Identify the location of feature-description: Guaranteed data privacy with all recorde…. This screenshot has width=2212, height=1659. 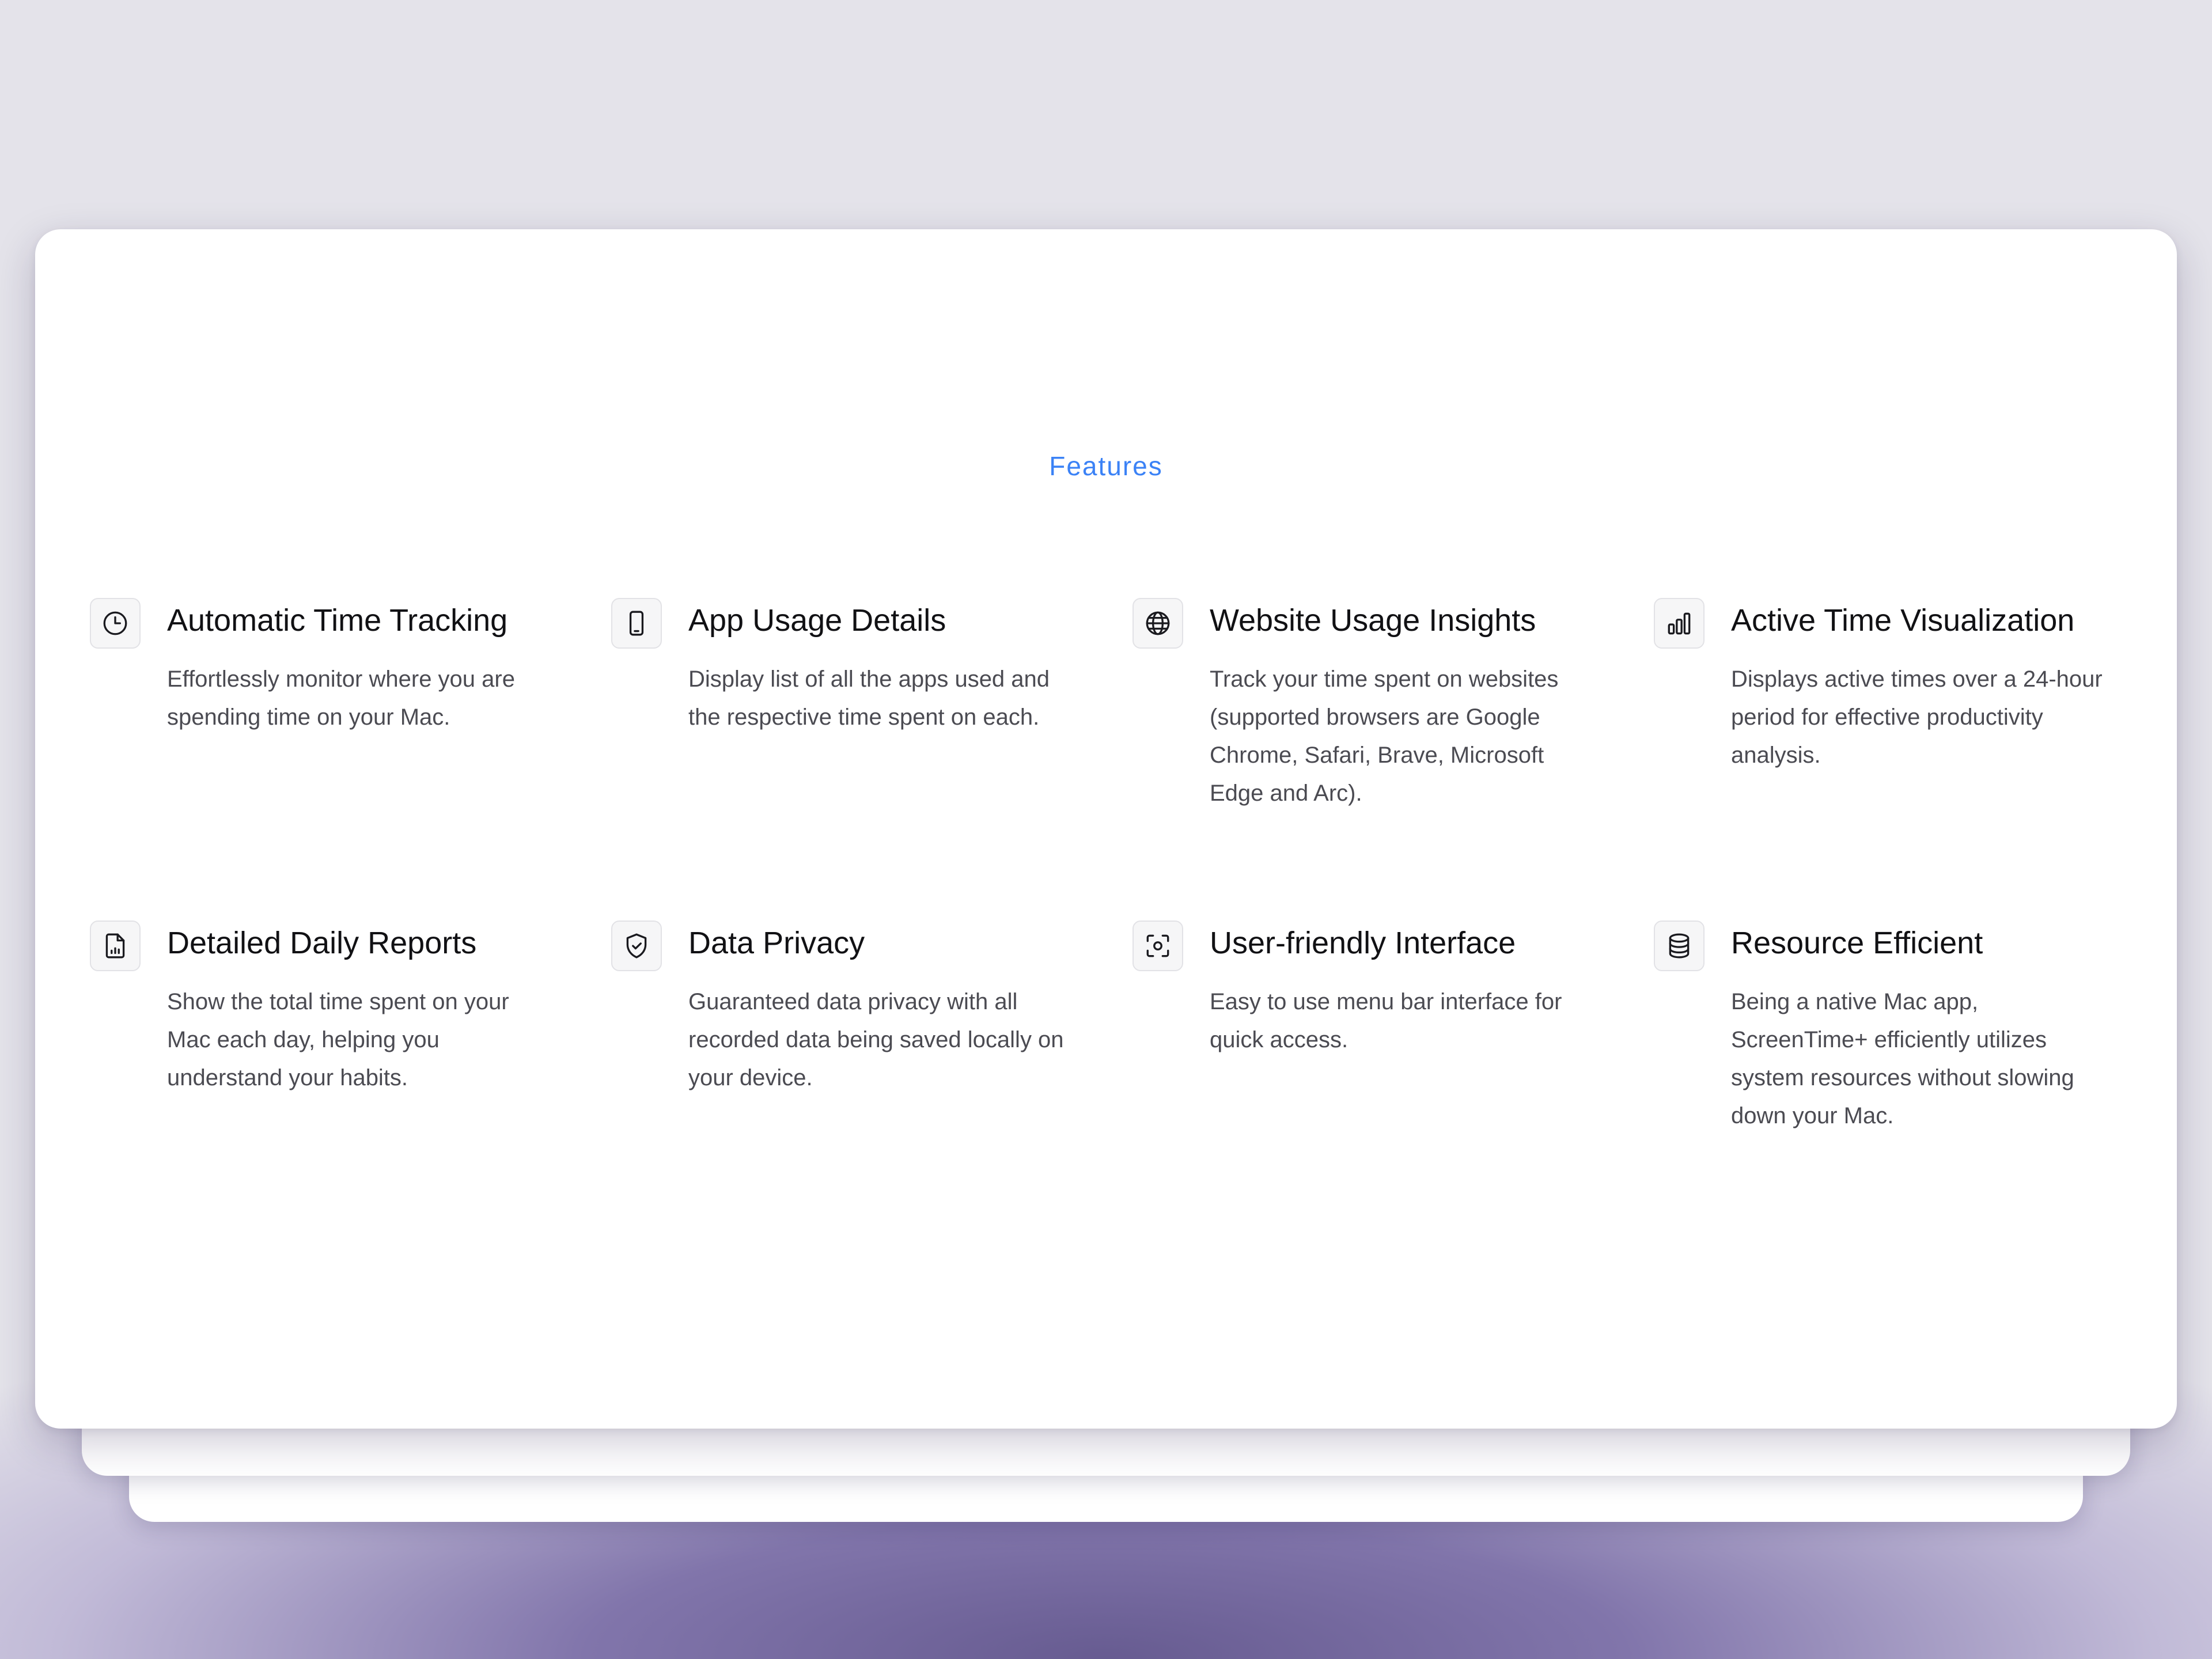
(876, 1039).